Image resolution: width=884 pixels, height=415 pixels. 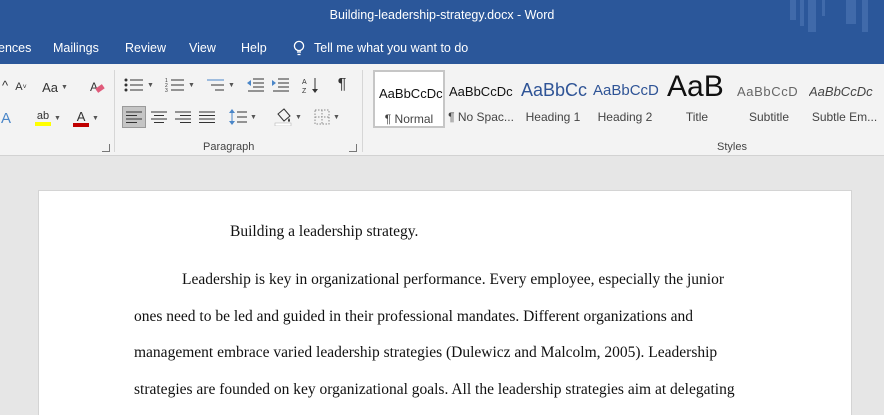 I want to click on align-right-button, so click(x=183, y=117).